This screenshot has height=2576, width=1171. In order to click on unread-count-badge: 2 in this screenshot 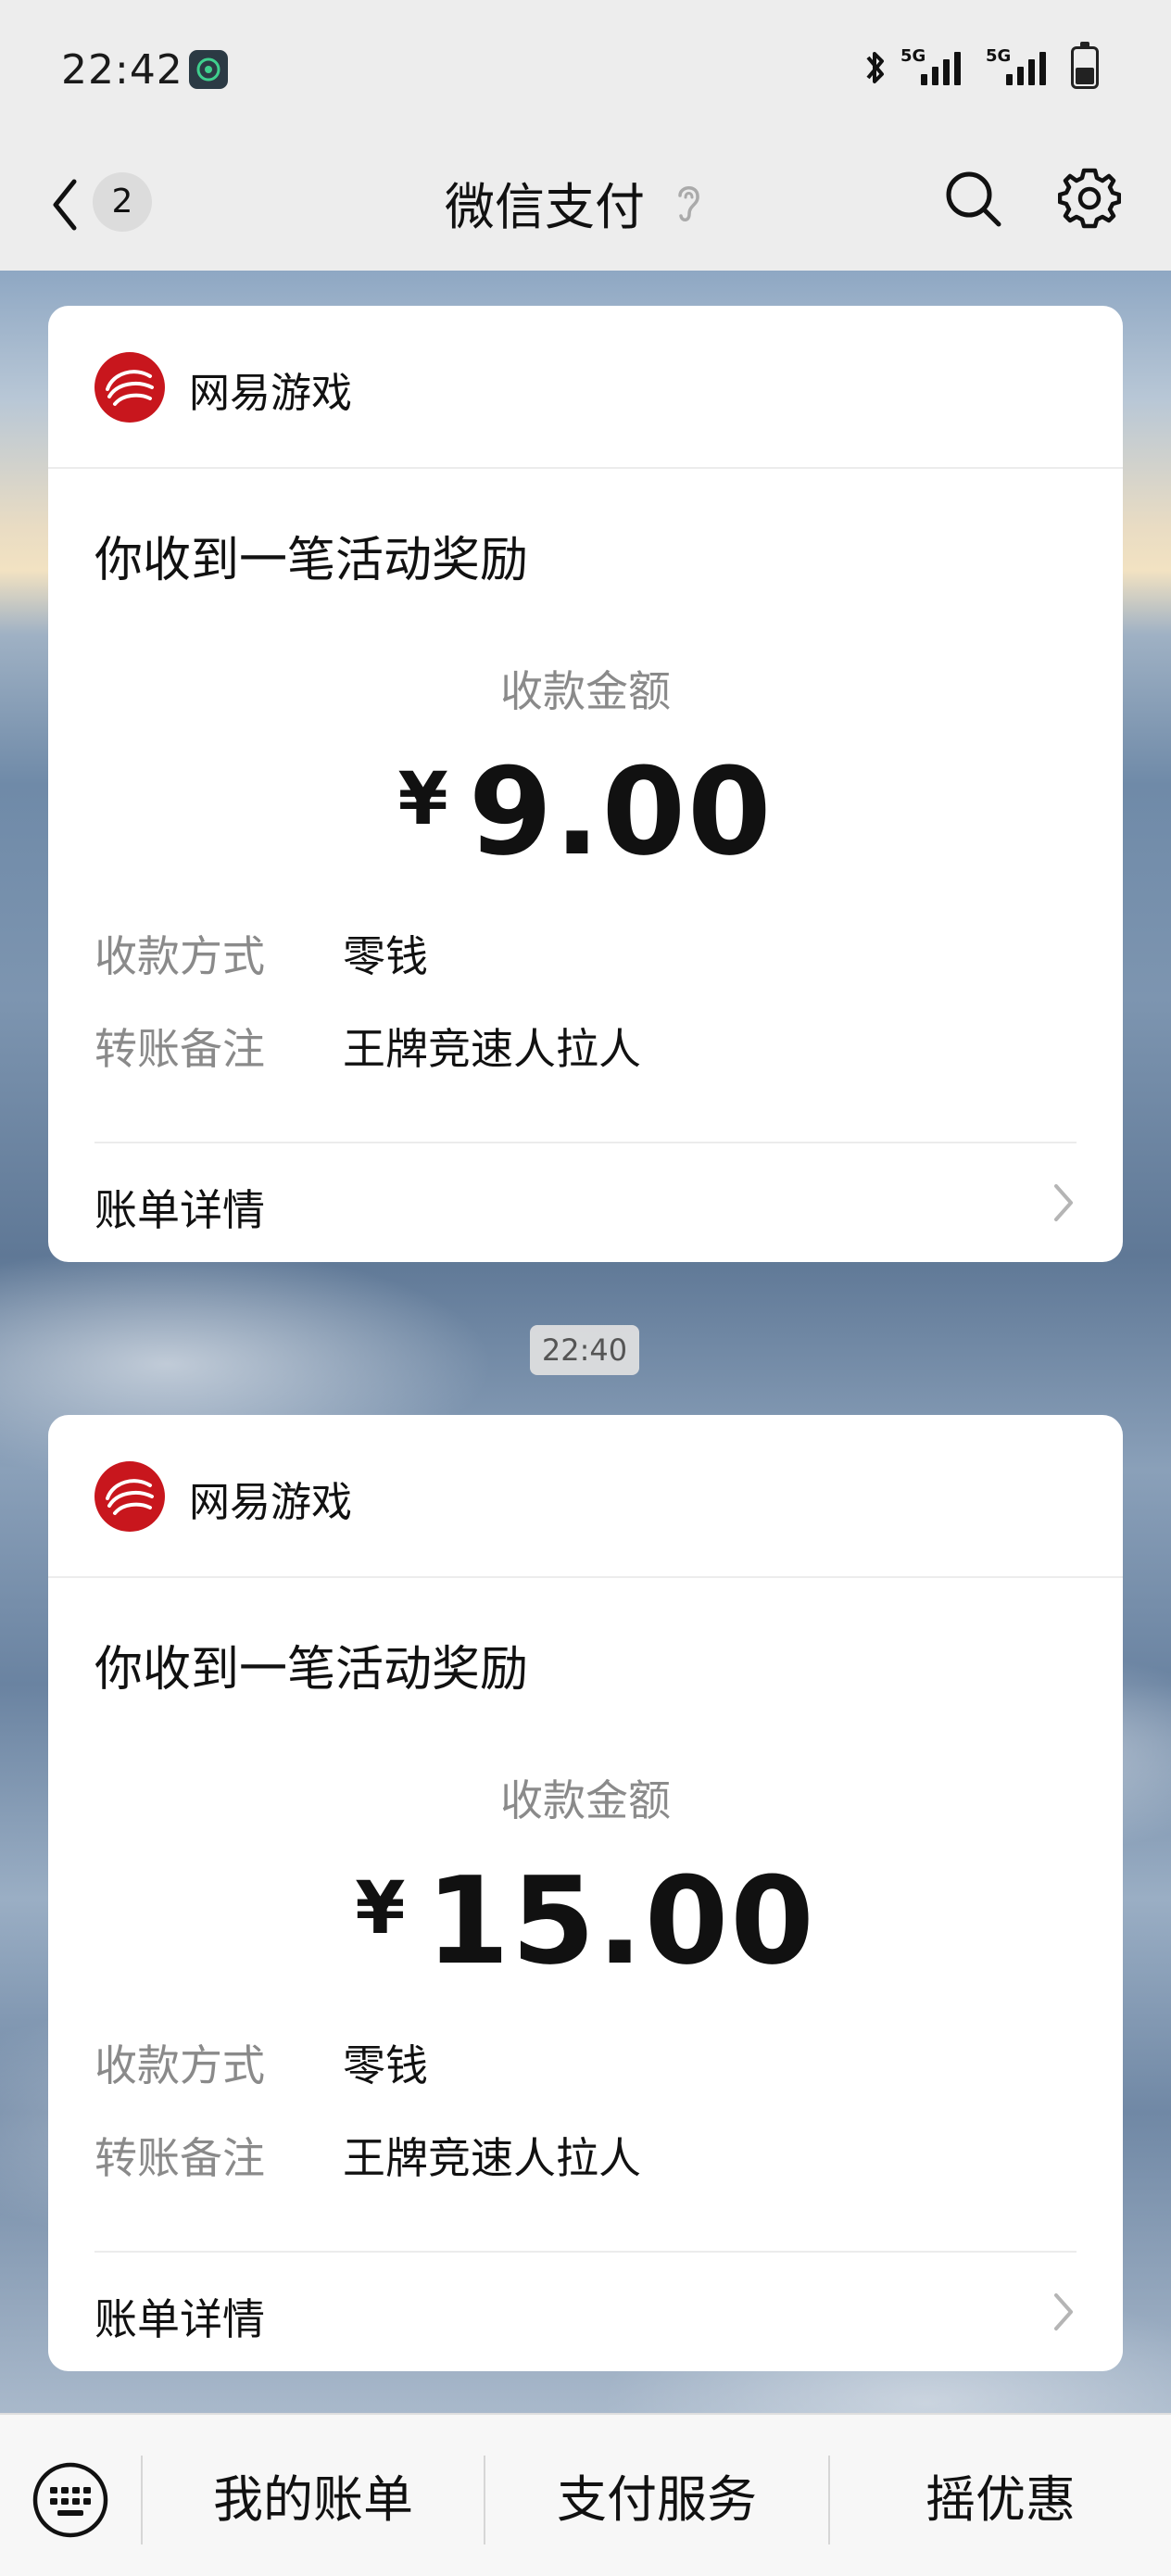, I will do `click(122, 202)`.